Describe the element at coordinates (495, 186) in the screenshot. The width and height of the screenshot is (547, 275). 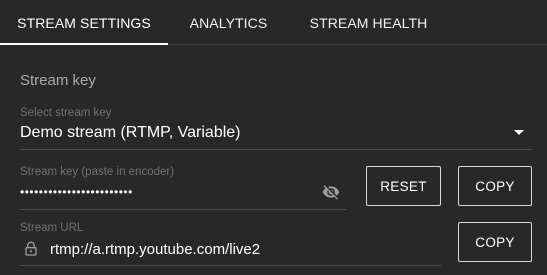
I see `copy-stream-key-button: COPY` at that location.